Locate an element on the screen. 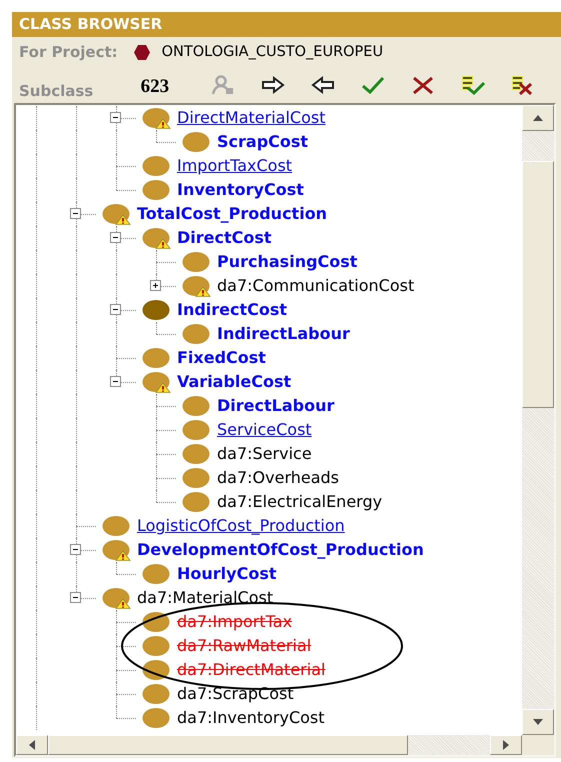 The image size is (561, 762). class-label: DirectLabour is located at coordinates (275, 406).